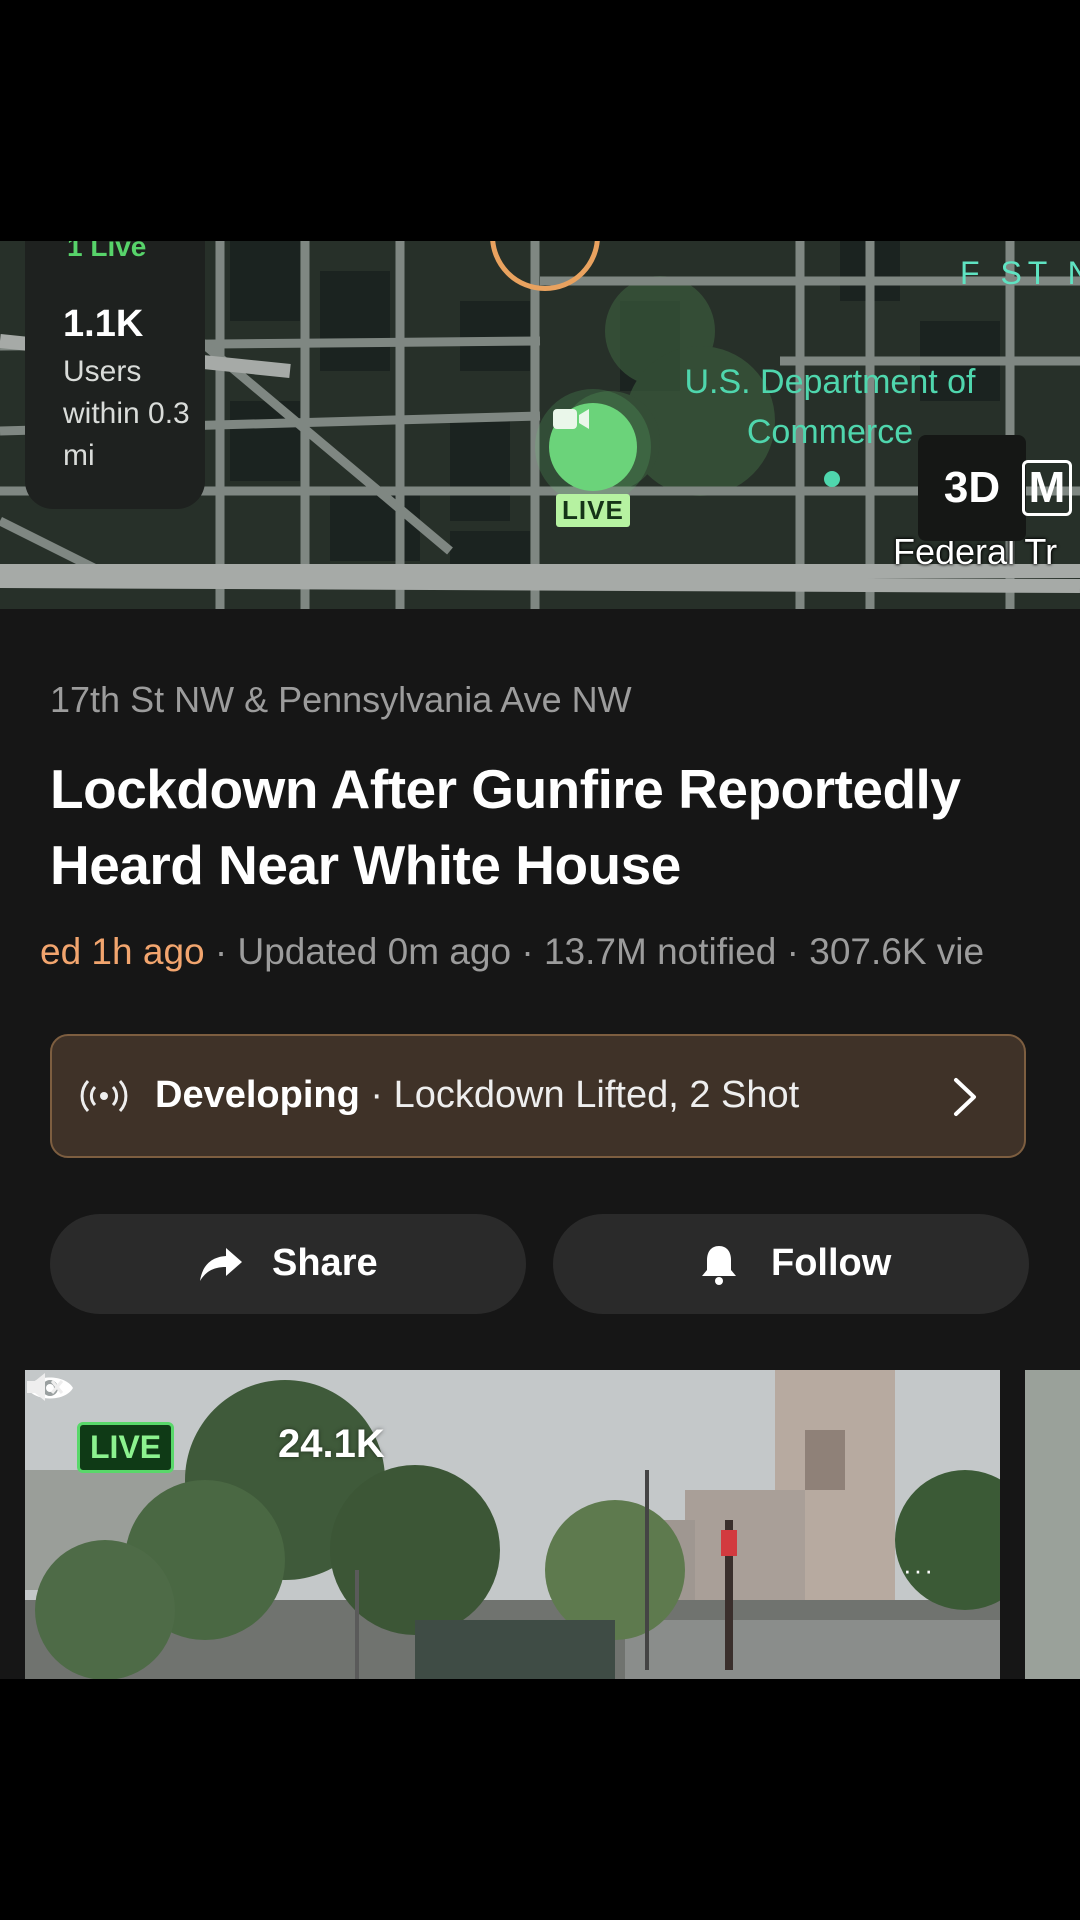 The image size is (1080, 1920). What do you see at coordinates (107, 251) in the screenshot?
I see `live-count: 1 Live` at bounding box center [107, 251].